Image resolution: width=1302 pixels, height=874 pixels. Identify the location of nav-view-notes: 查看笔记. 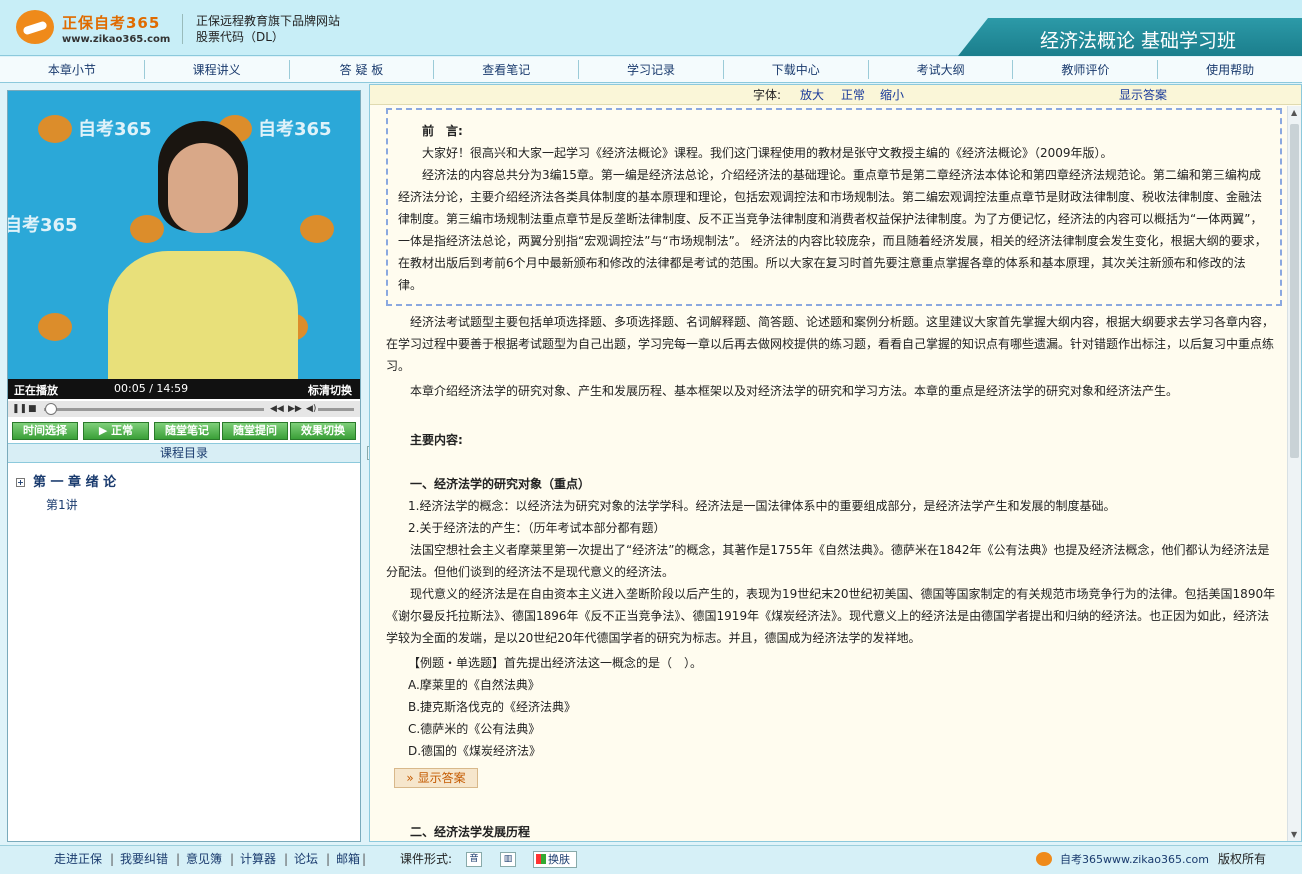
(507, 69).